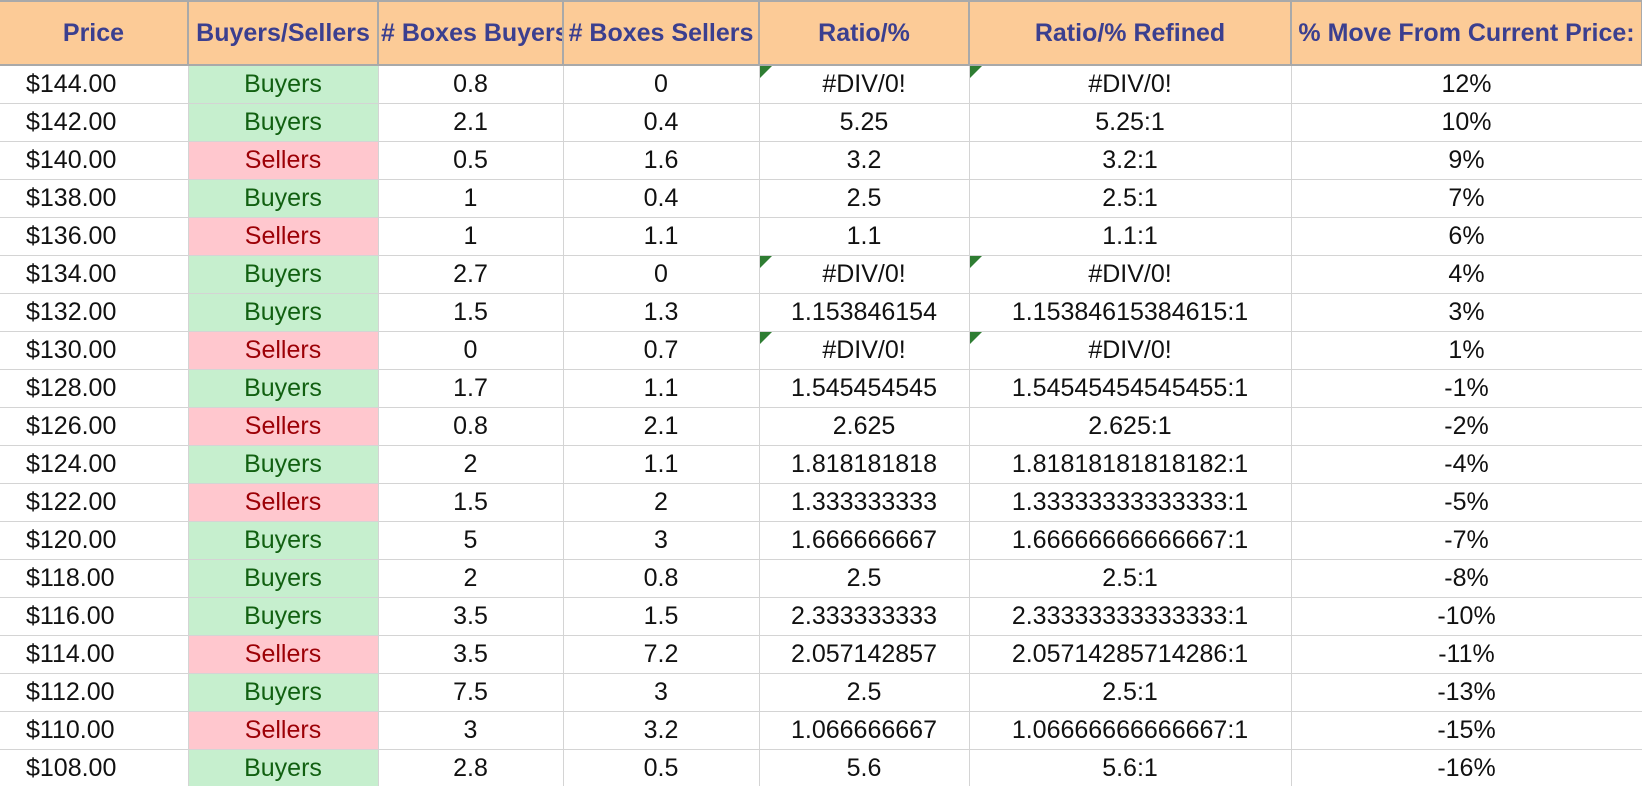  What do you see at coordinates (94, 33) in the screenshot?
I see `header-cell-price: Price` at bounding box center [94, 33].